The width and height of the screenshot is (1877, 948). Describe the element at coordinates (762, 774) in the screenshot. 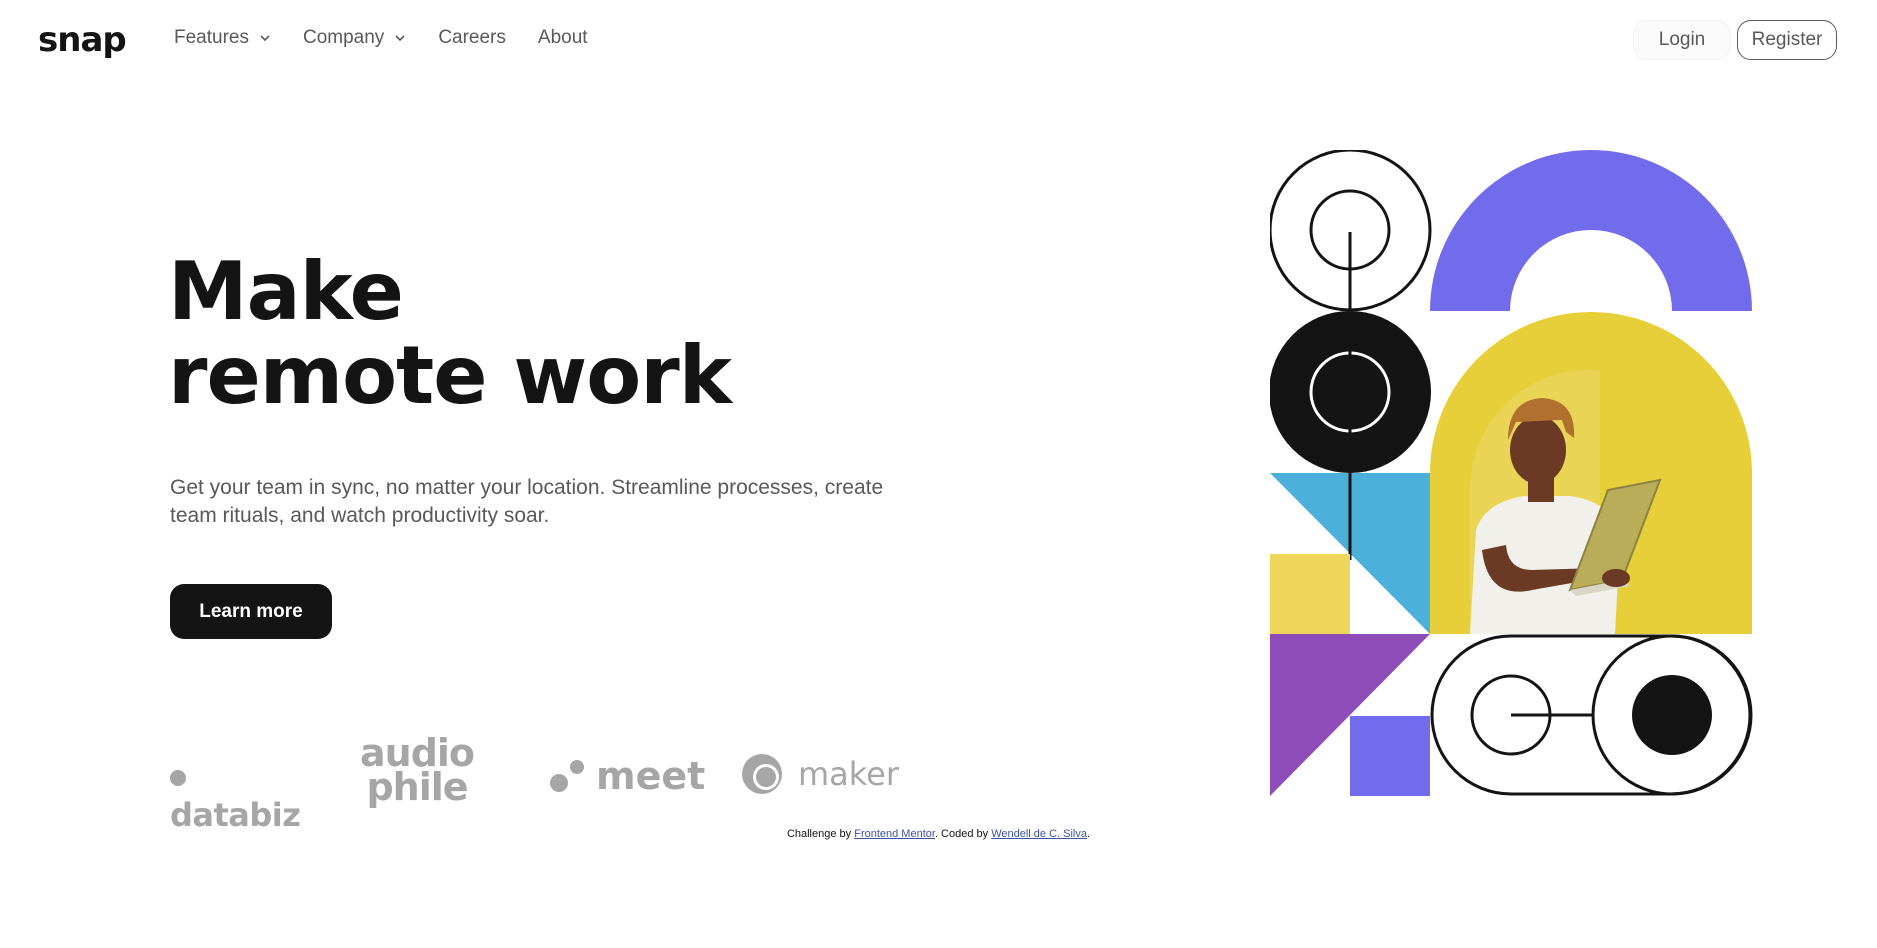

I see `maker-circle-icon` at that location.